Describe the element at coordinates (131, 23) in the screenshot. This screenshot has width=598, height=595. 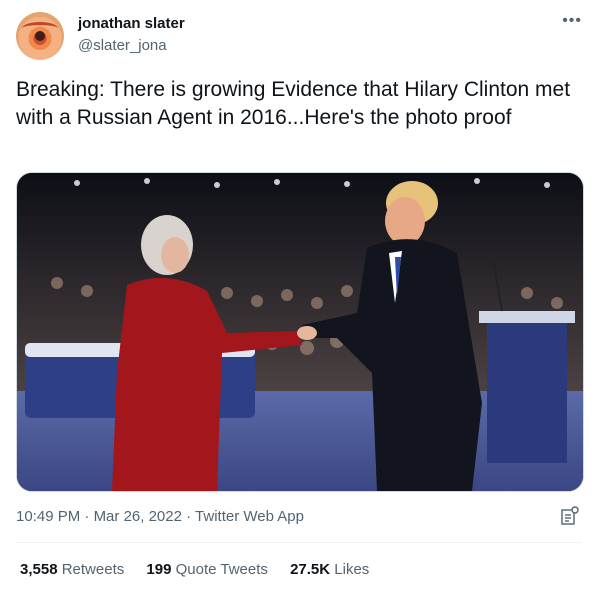
I see `display-name: jonathan slater` at that location.